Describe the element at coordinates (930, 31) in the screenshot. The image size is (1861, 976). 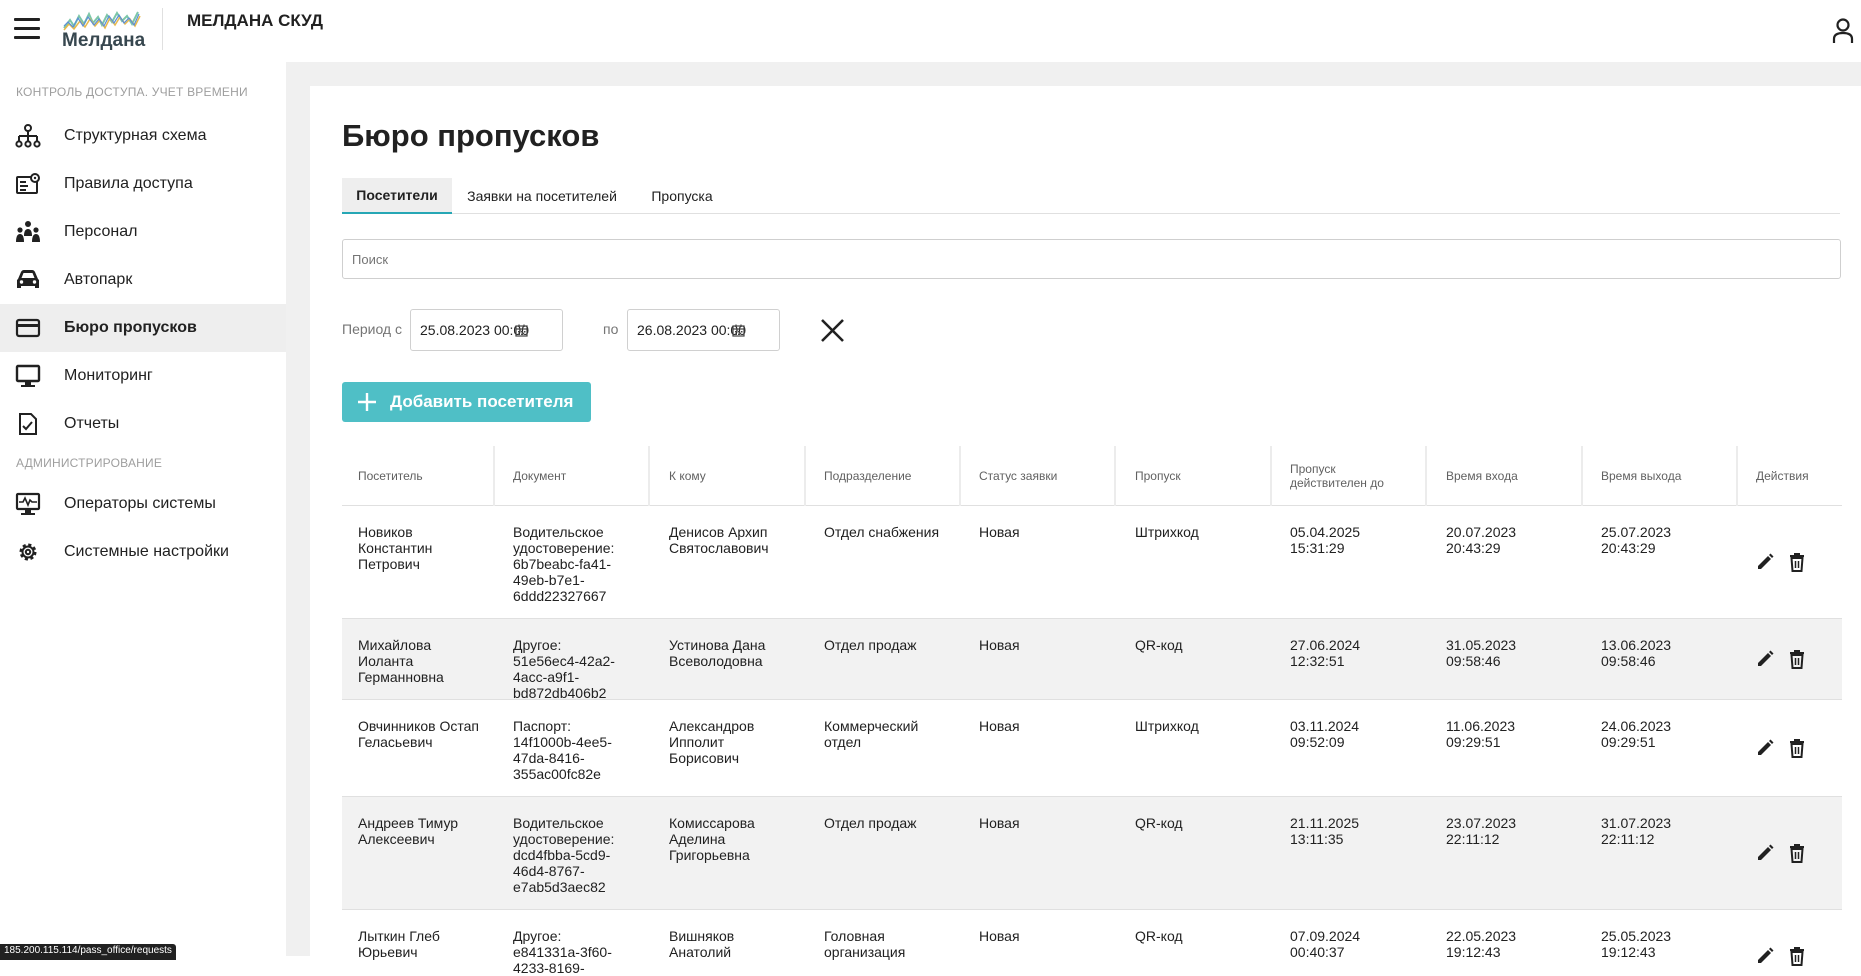
I see `top-bar: Мелдана МЕЛДАНА СКУД` at that location.